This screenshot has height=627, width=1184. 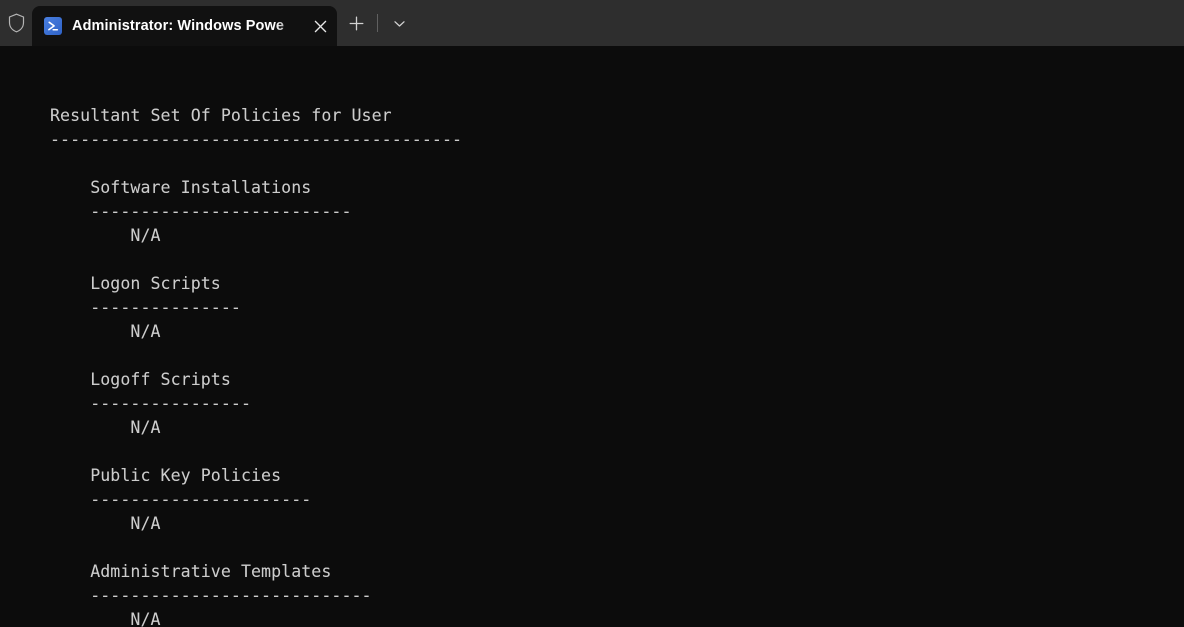 What do you see at coordinates (16, 23) in the screenshot?
I see `admin-shield-icon` at bounding box center [16, 23].